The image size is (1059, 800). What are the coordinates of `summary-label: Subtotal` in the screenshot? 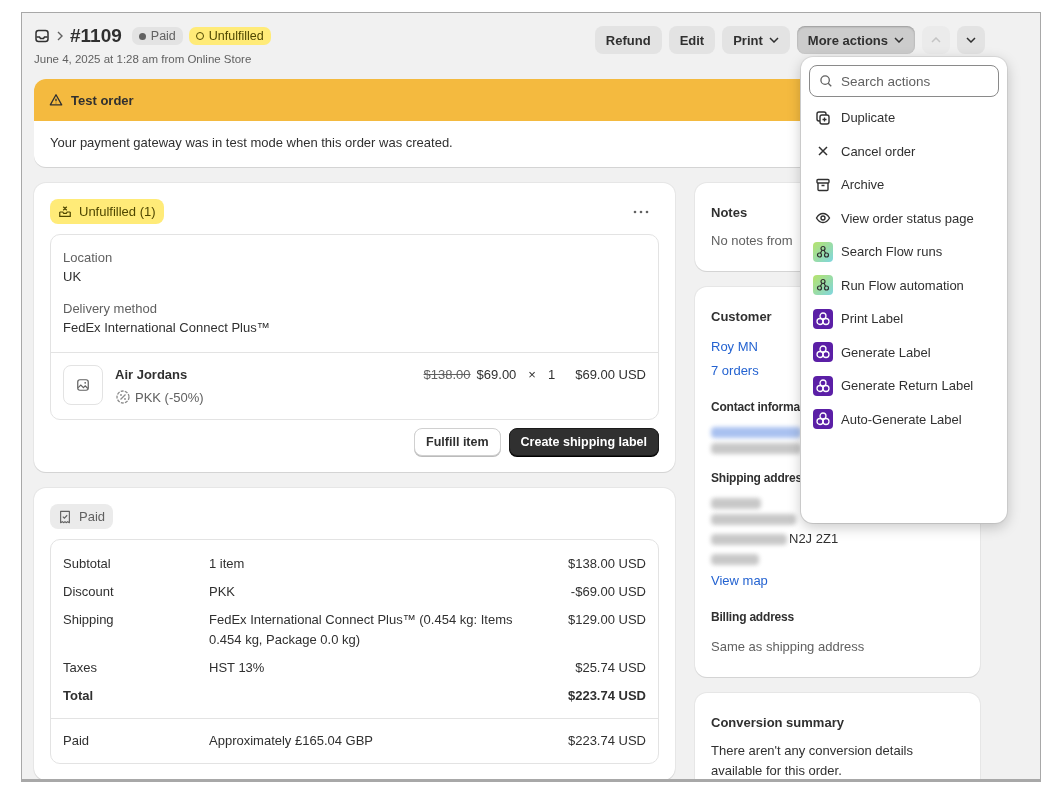 It's located at (87, 564).